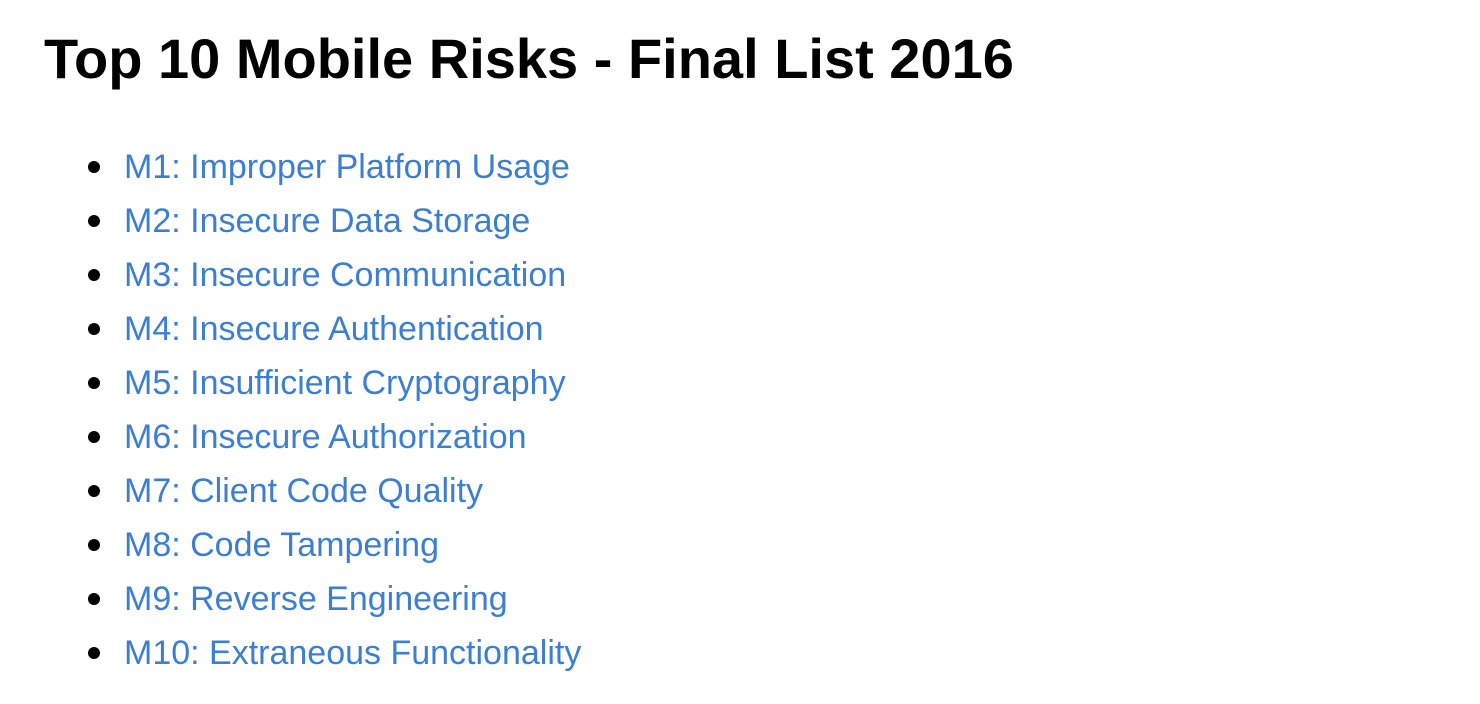 The width and height of the screenshot is (1480, 704). I want to click on list-item-m9: M9: Reverse Engineering, so click(334, 599).